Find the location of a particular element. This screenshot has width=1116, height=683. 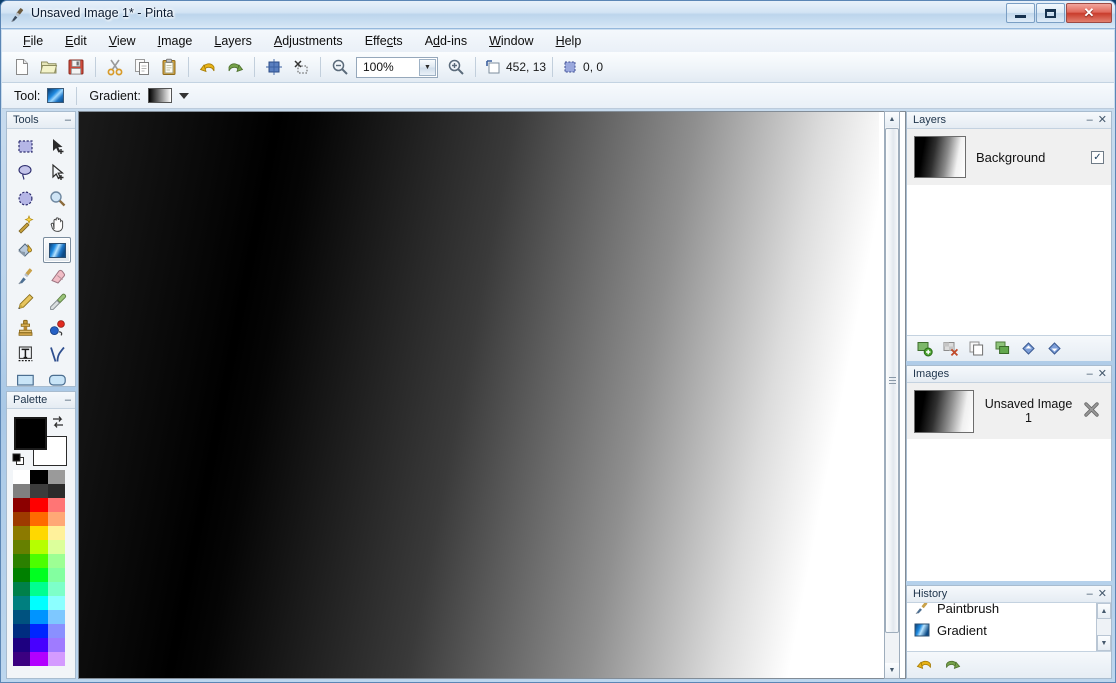

move-layer-down-icon is located at coordinates (1054, 348).